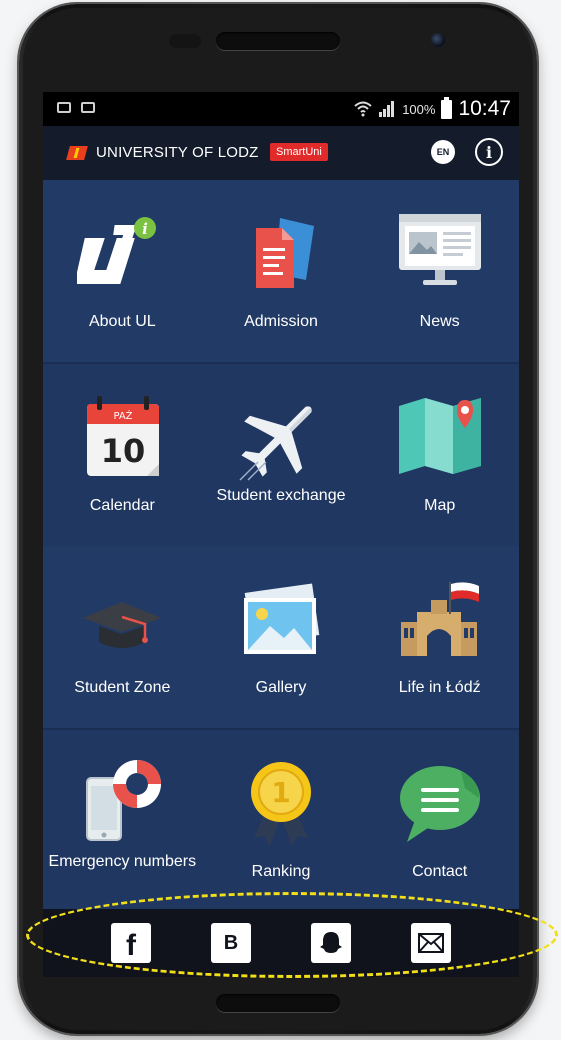 This screenshot has width=561, height=1040. I want to click on university-logo-icon, so click(77, 153).